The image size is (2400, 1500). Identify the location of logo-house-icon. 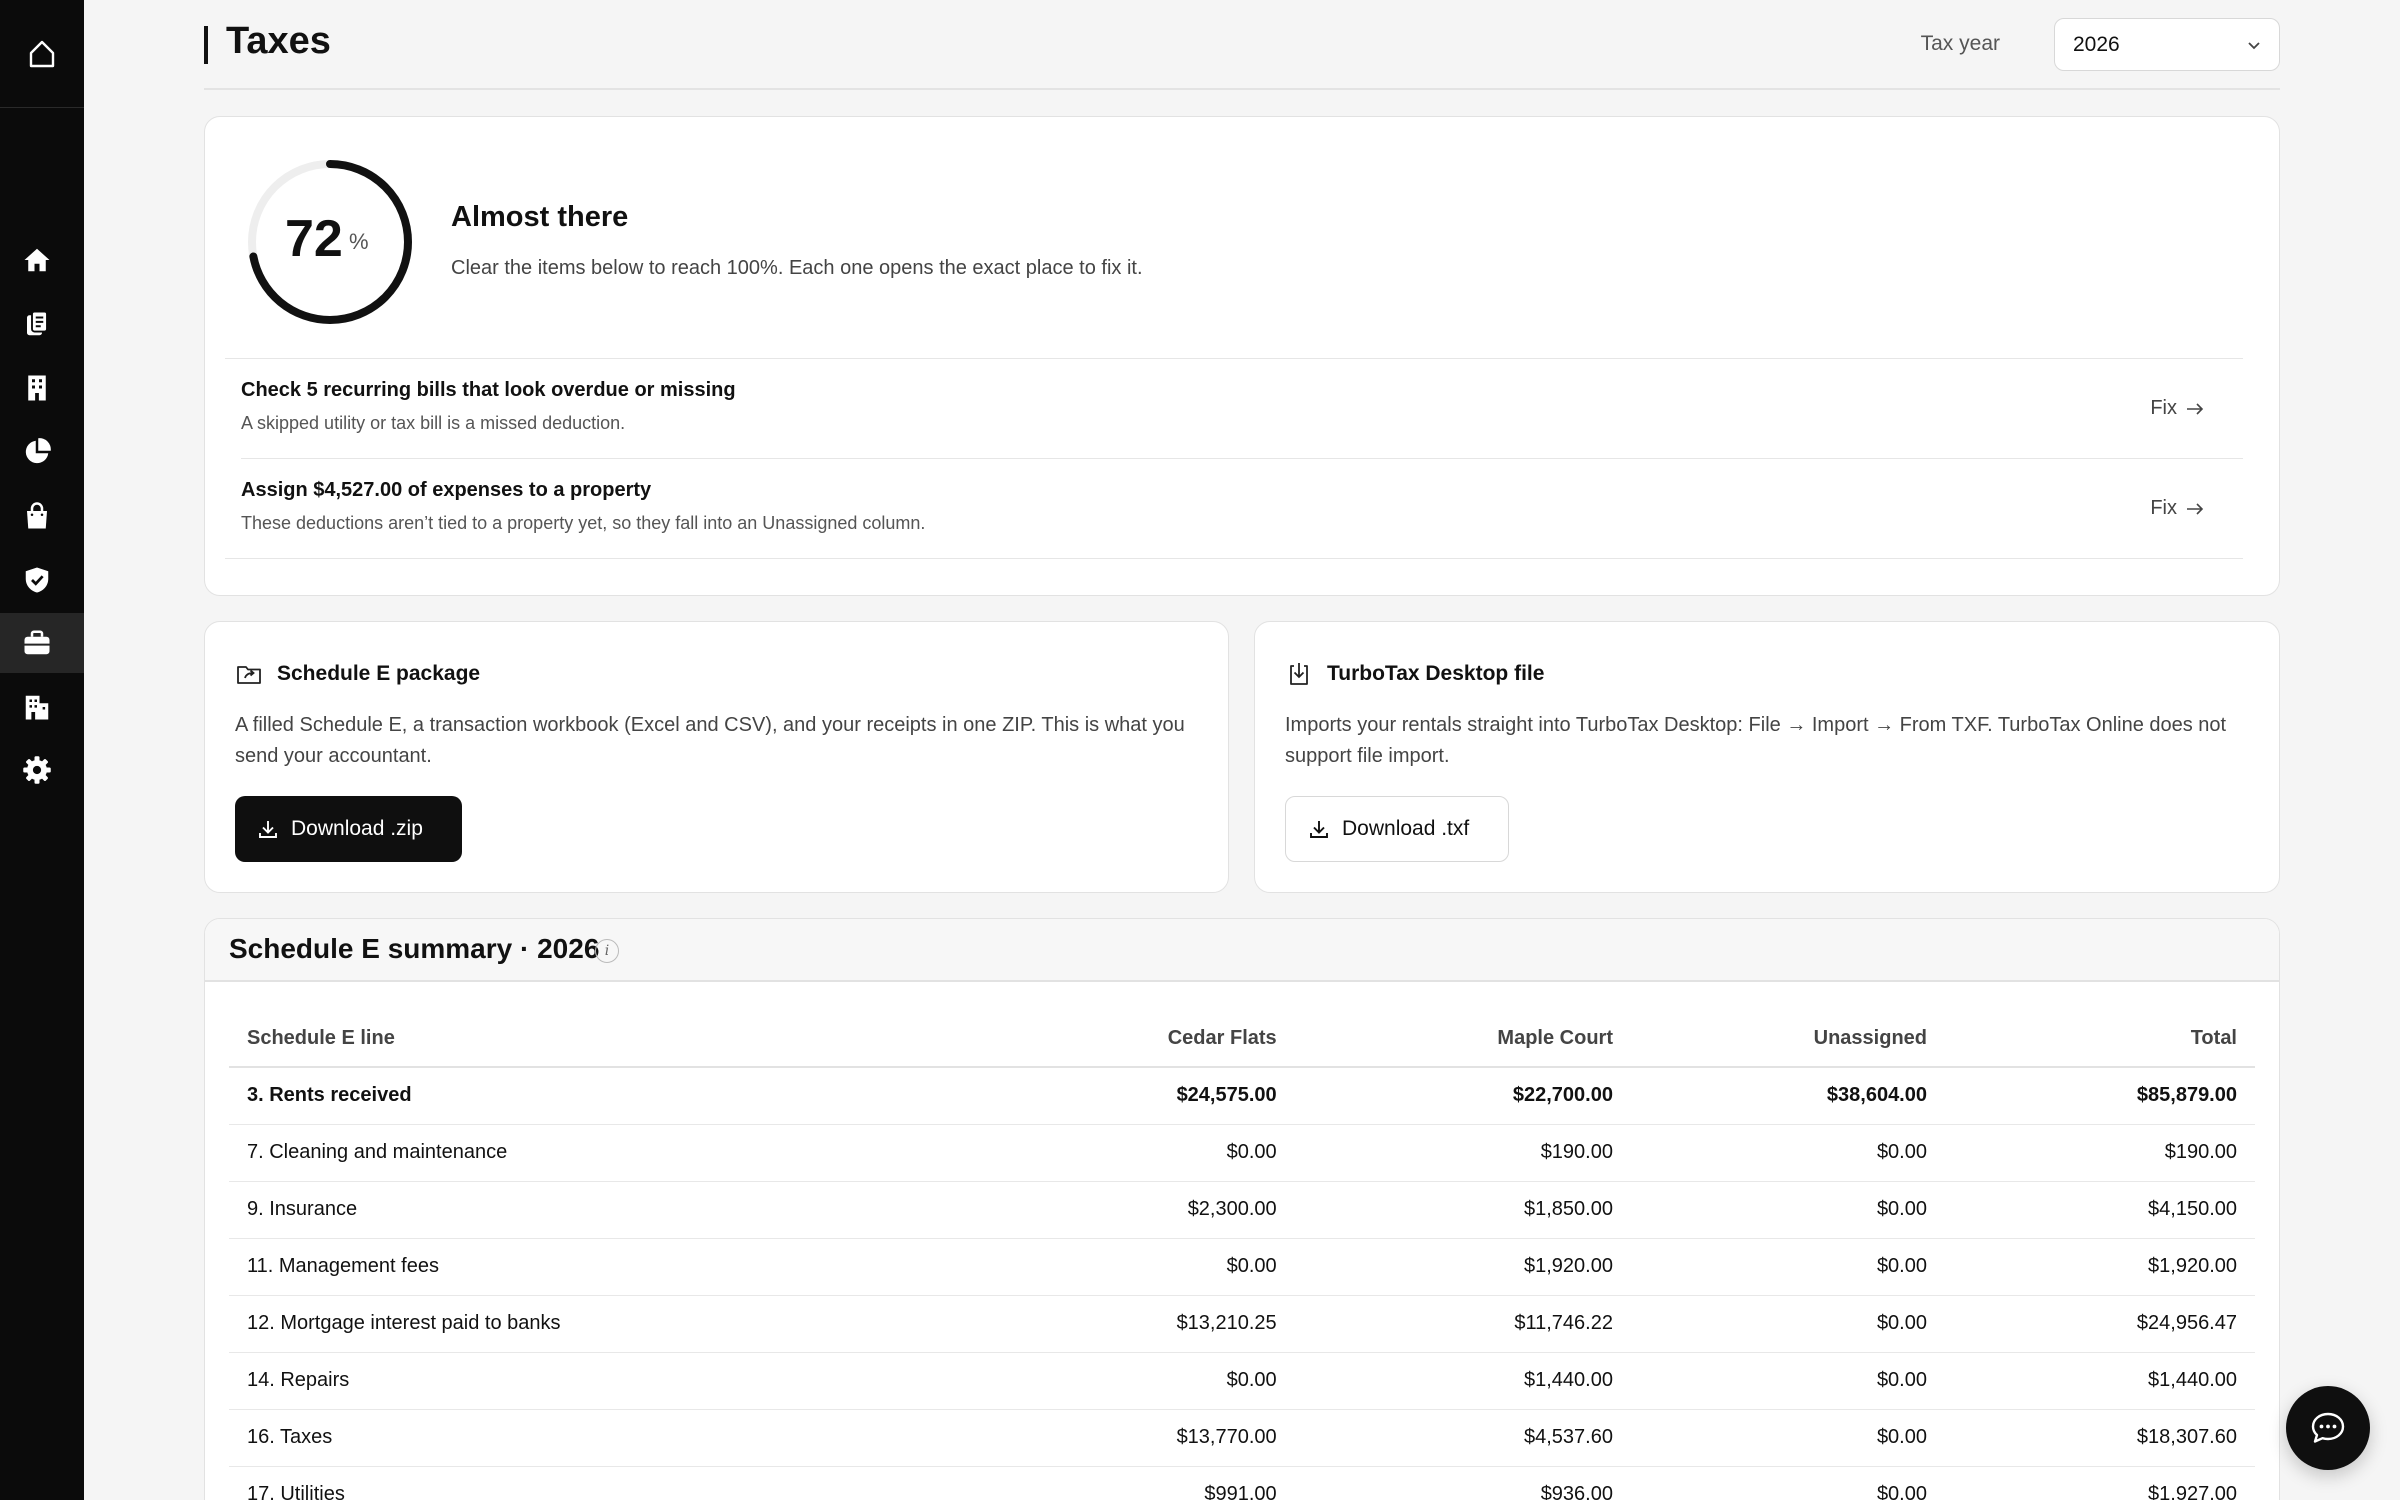
(42, 53).